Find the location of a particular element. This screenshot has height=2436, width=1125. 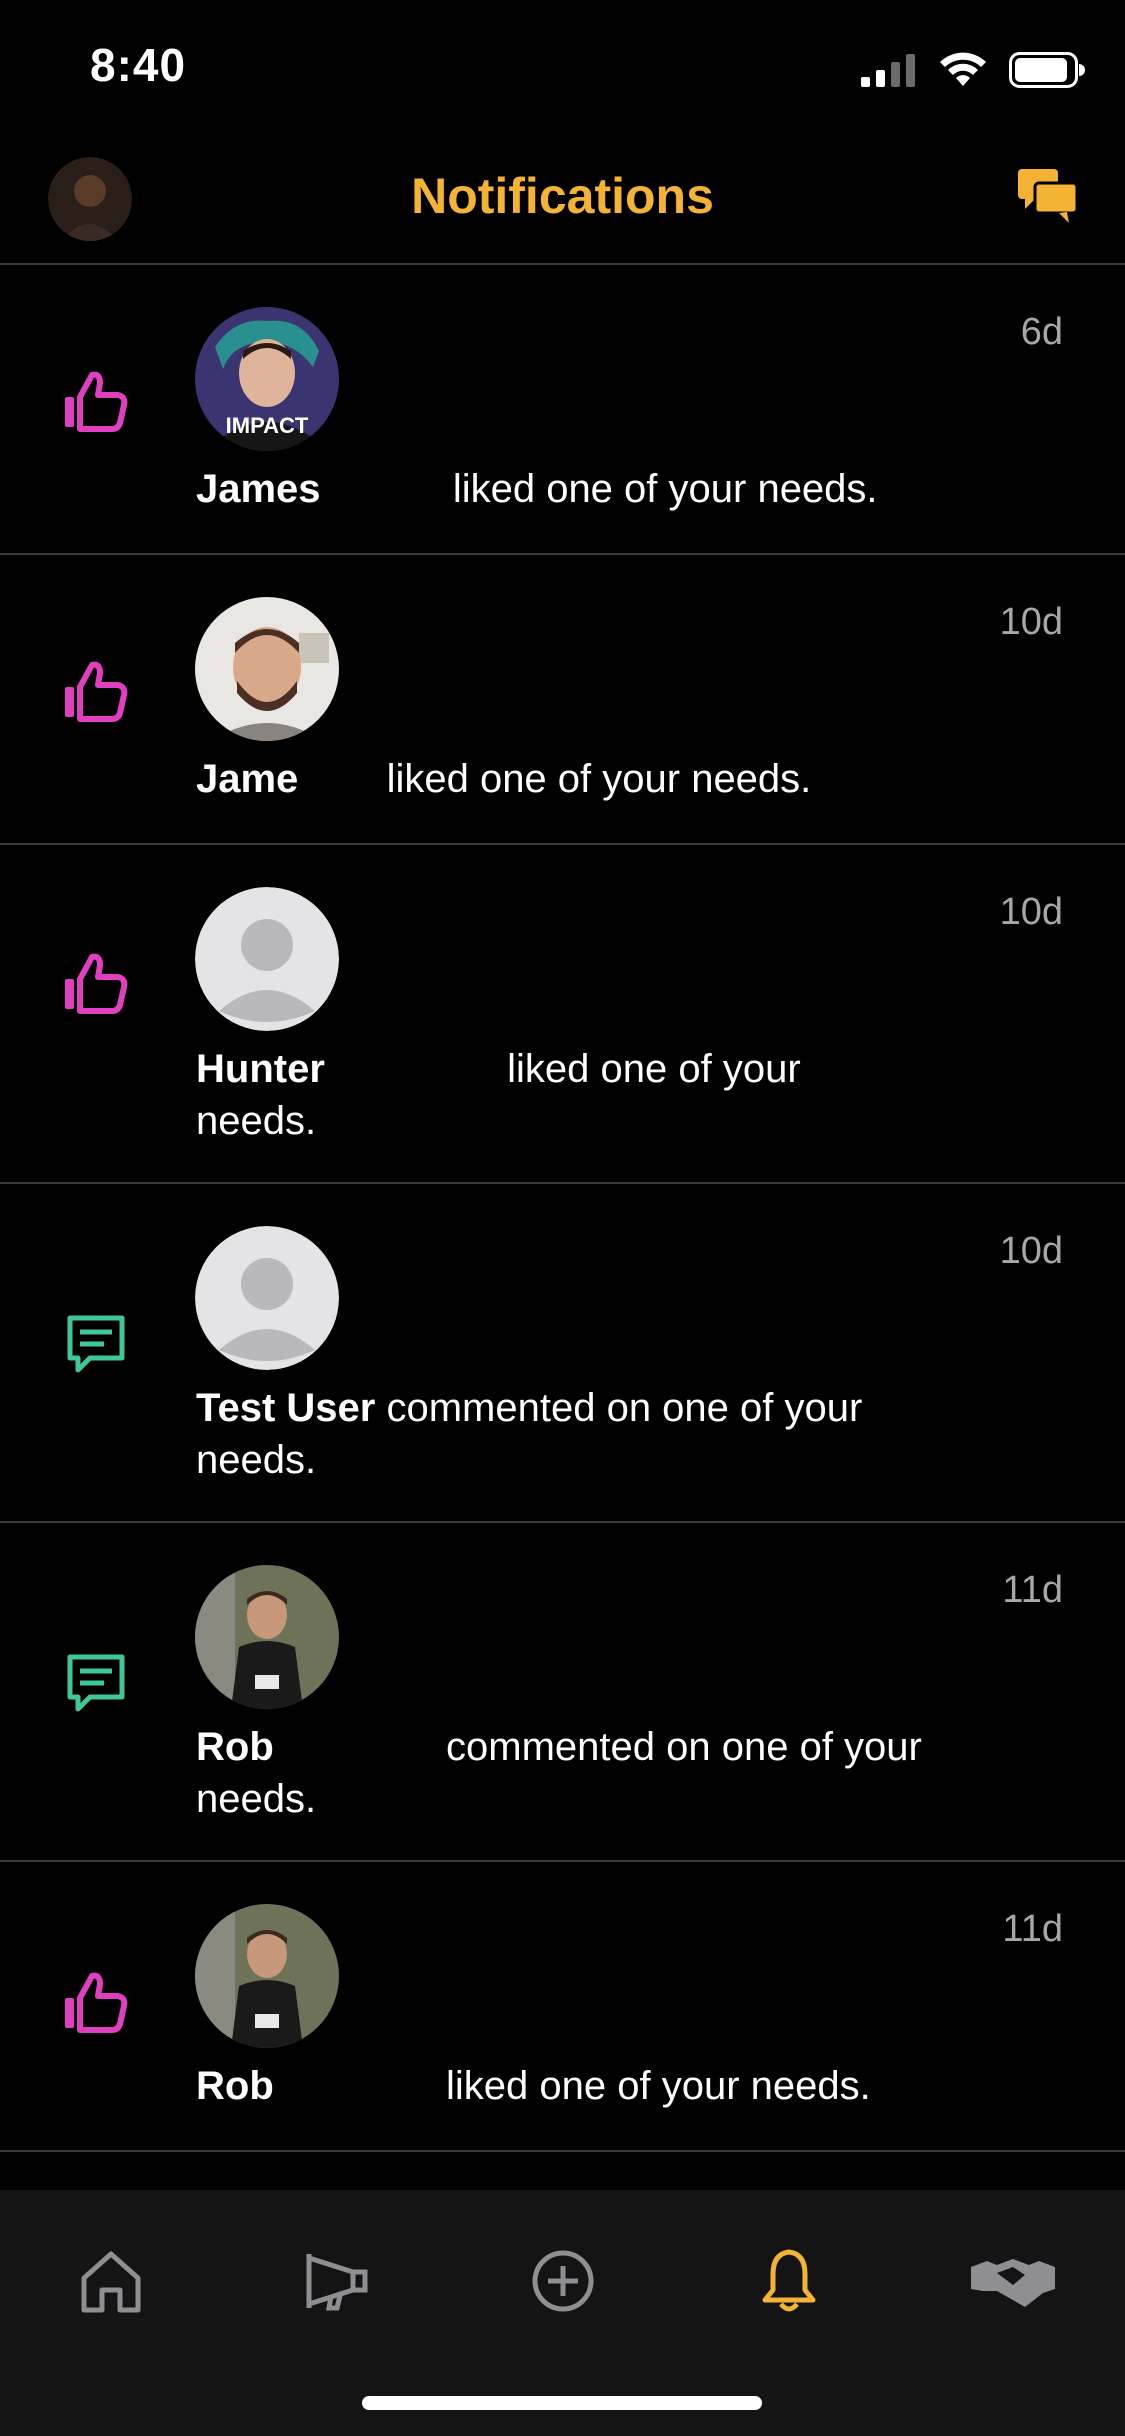

notification-text: Jame liked one of your needs. is located at coordinates (596, 779).